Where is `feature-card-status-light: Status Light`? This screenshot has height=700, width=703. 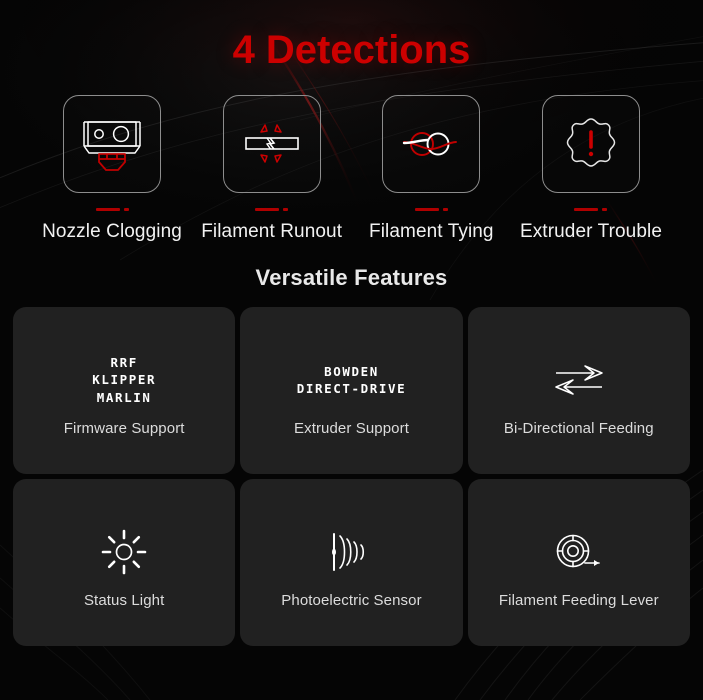 feature-card-status-light: Status Light is located at coordinates (124, 562).